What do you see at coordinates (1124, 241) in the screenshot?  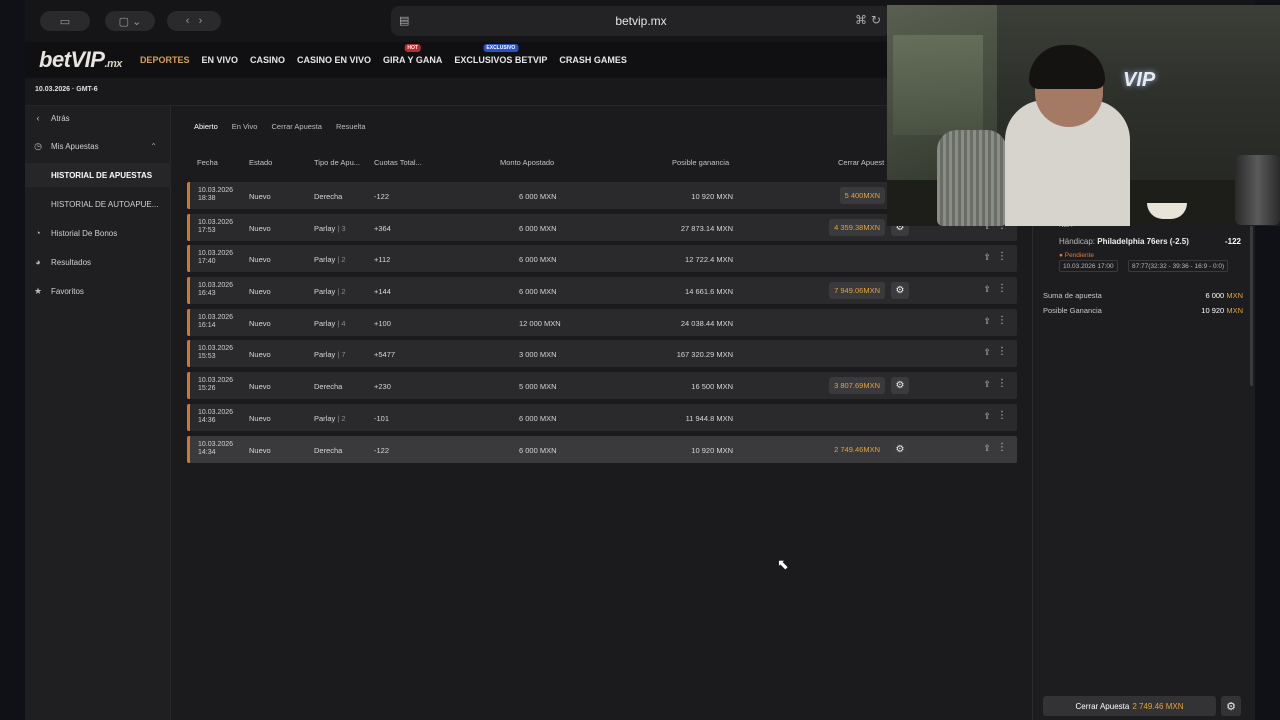 I see `handicap-line: Hándicap: Philadelphia 76ers (-2.5)` at bounding box center [1124, 241].